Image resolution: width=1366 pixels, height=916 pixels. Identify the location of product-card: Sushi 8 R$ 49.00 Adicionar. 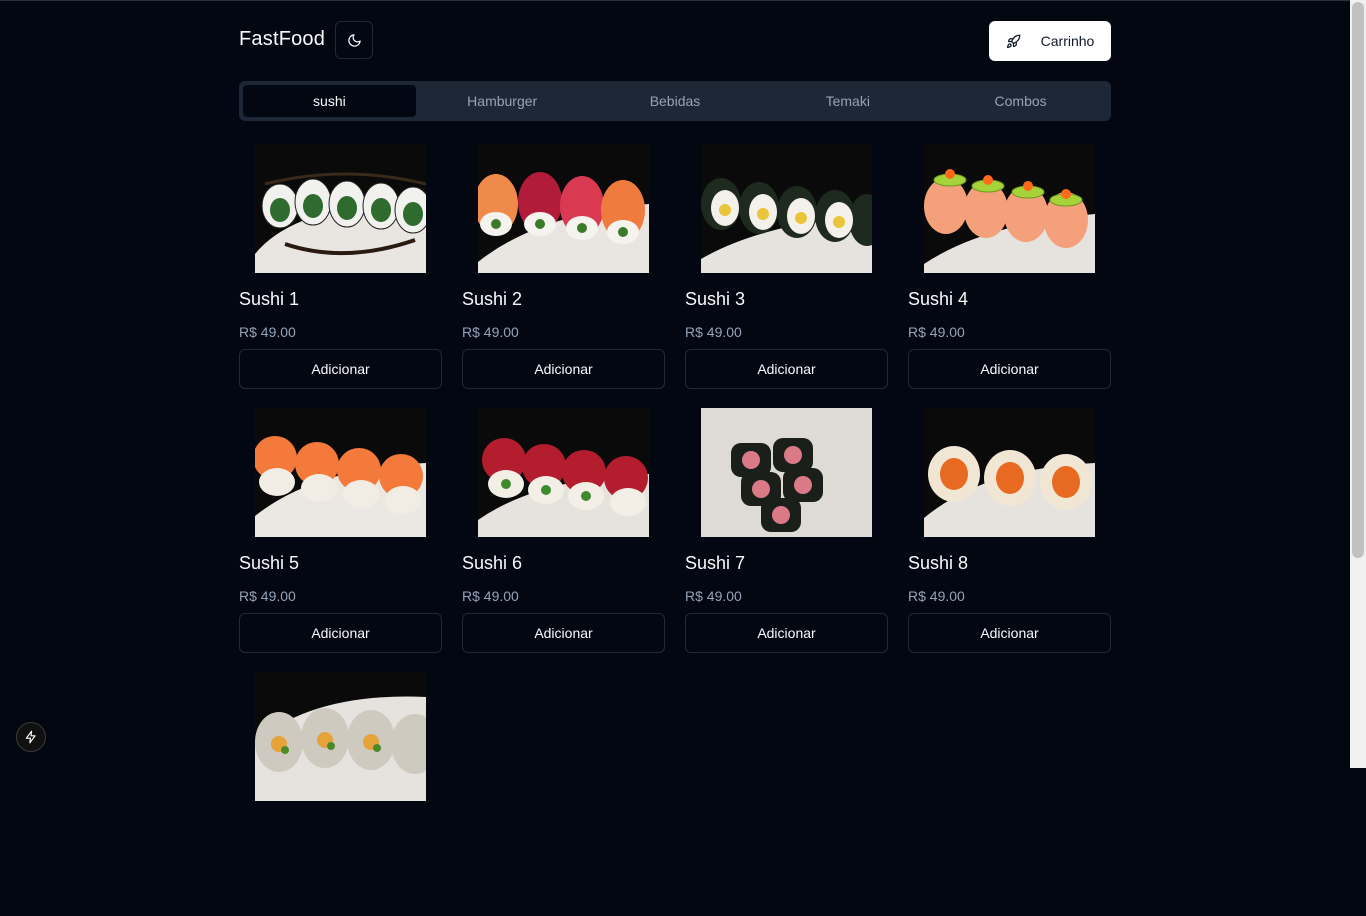
(1009, 530).